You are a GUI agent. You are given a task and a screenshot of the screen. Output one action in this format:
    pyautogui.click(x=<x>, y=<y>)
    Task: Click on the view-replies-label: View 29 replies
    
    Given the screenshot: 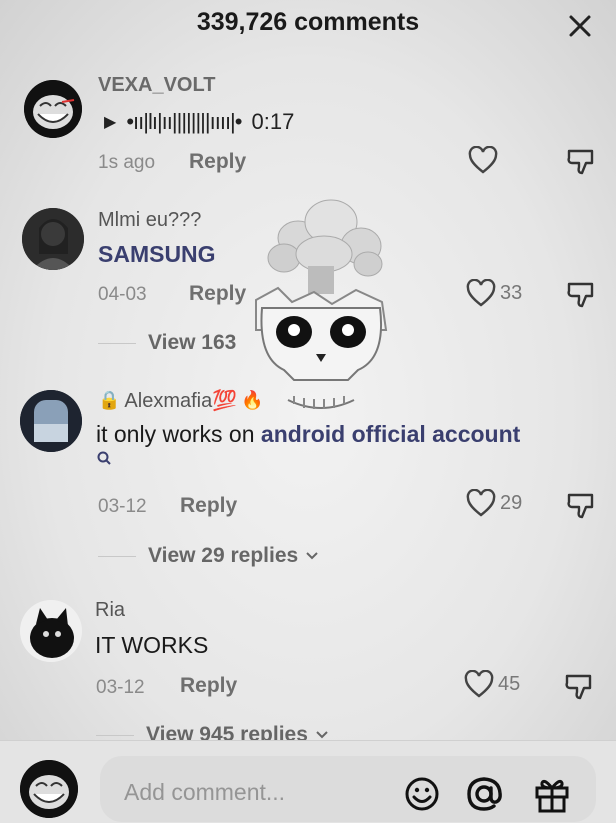 What is the action you would take?
    pyautogui.click(x=223, y=555)
    